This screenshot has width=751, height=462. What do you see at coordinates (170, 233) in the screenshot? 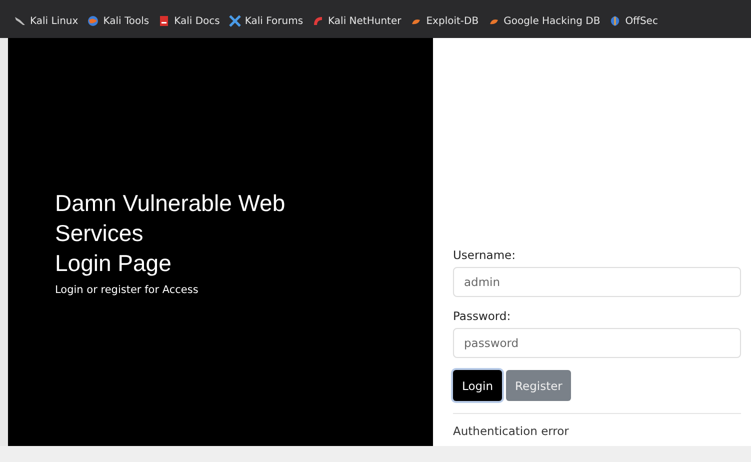
I see `hero-title: Damn Vulnerable Web Services Login Page` at bounding box center [170, 233].